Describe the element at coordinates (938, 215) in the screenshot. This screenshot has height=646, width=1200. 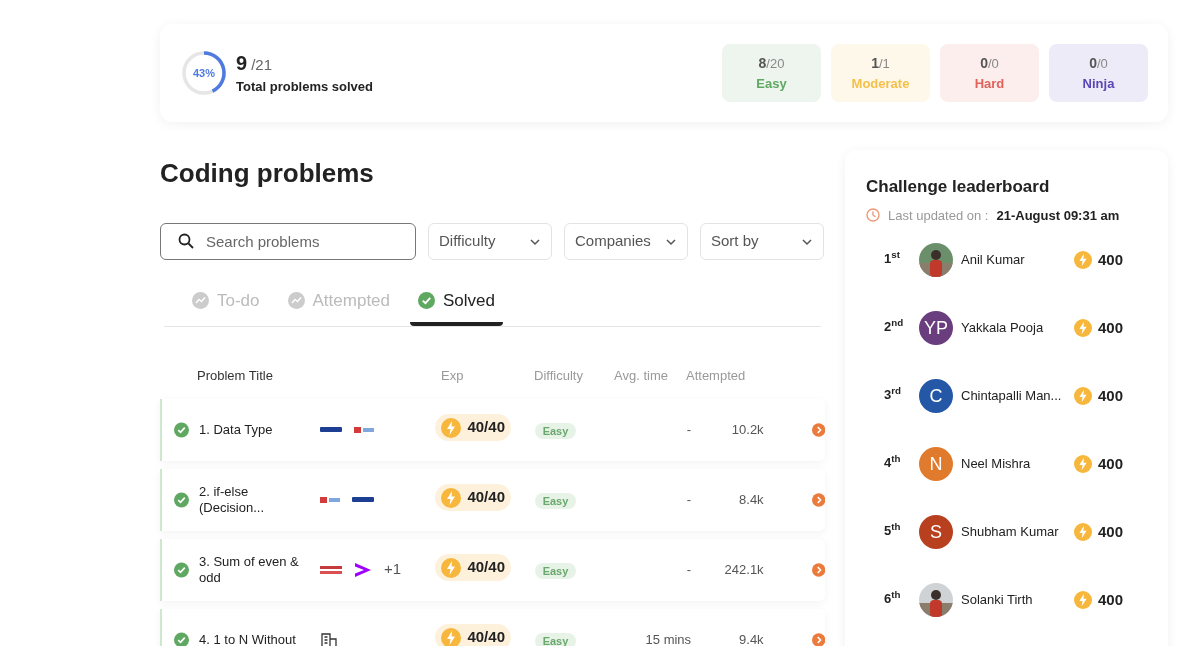
I see `updated-label: Last updated on :` at that location.